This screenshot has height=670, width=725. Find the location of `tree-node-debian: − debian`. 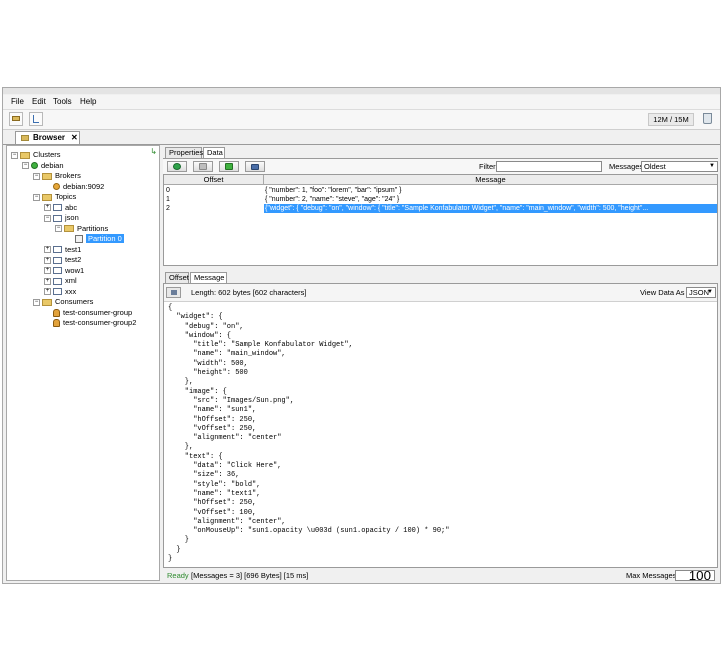

tree-node-debian: − debian is located at coordinates (43, 165).